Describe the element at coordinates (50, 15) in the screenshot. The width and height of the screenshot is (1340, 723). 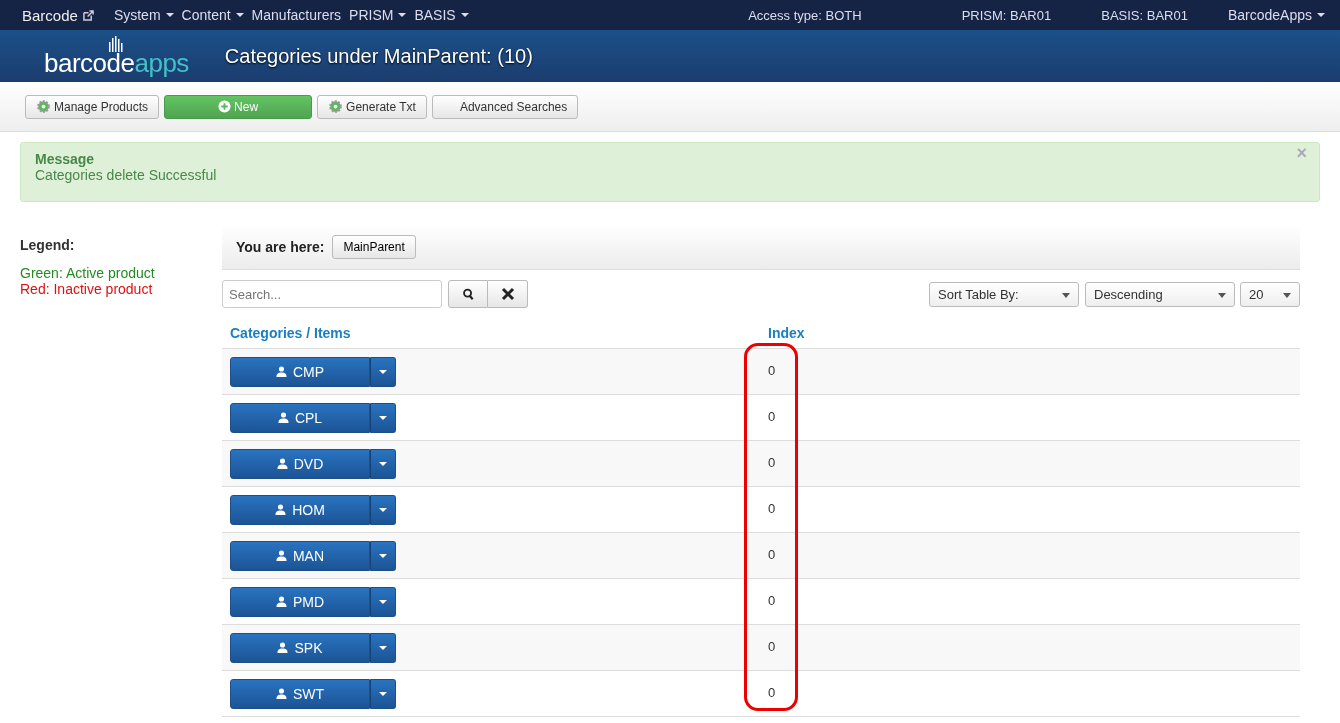
I see `brand-link: Barcode` at that location.